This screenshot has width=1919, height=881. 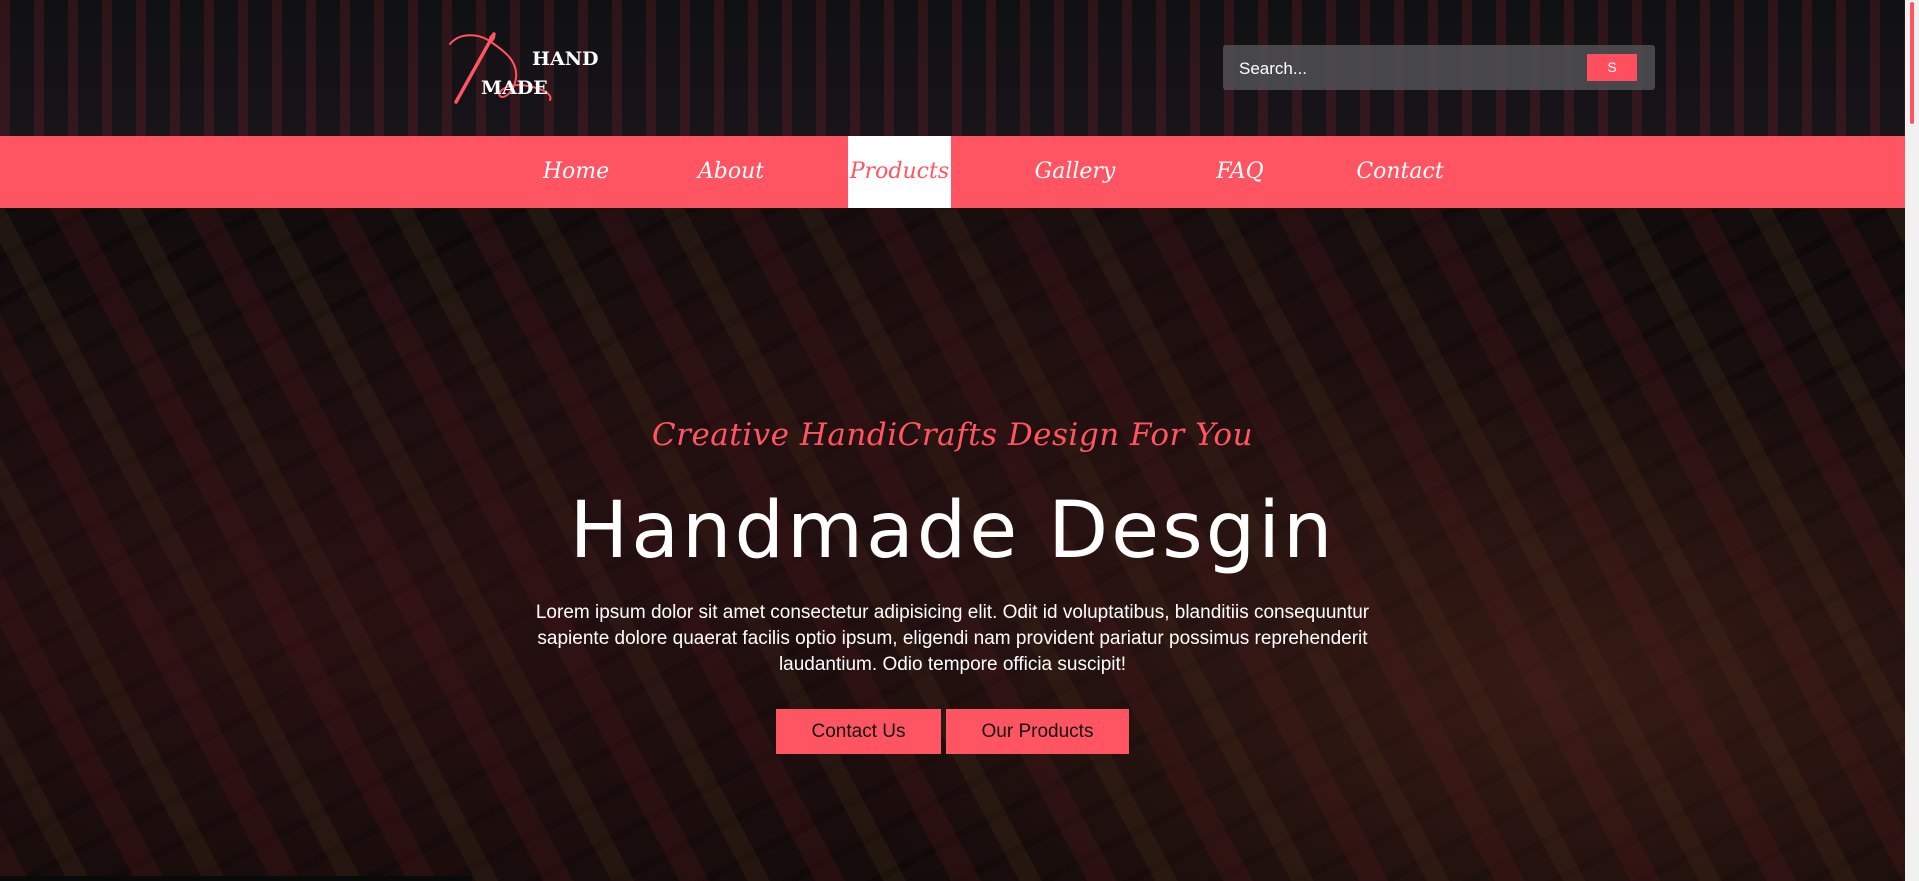 I want to click on nav-item-gallery: Gallery, so click(x=1075, y=172).